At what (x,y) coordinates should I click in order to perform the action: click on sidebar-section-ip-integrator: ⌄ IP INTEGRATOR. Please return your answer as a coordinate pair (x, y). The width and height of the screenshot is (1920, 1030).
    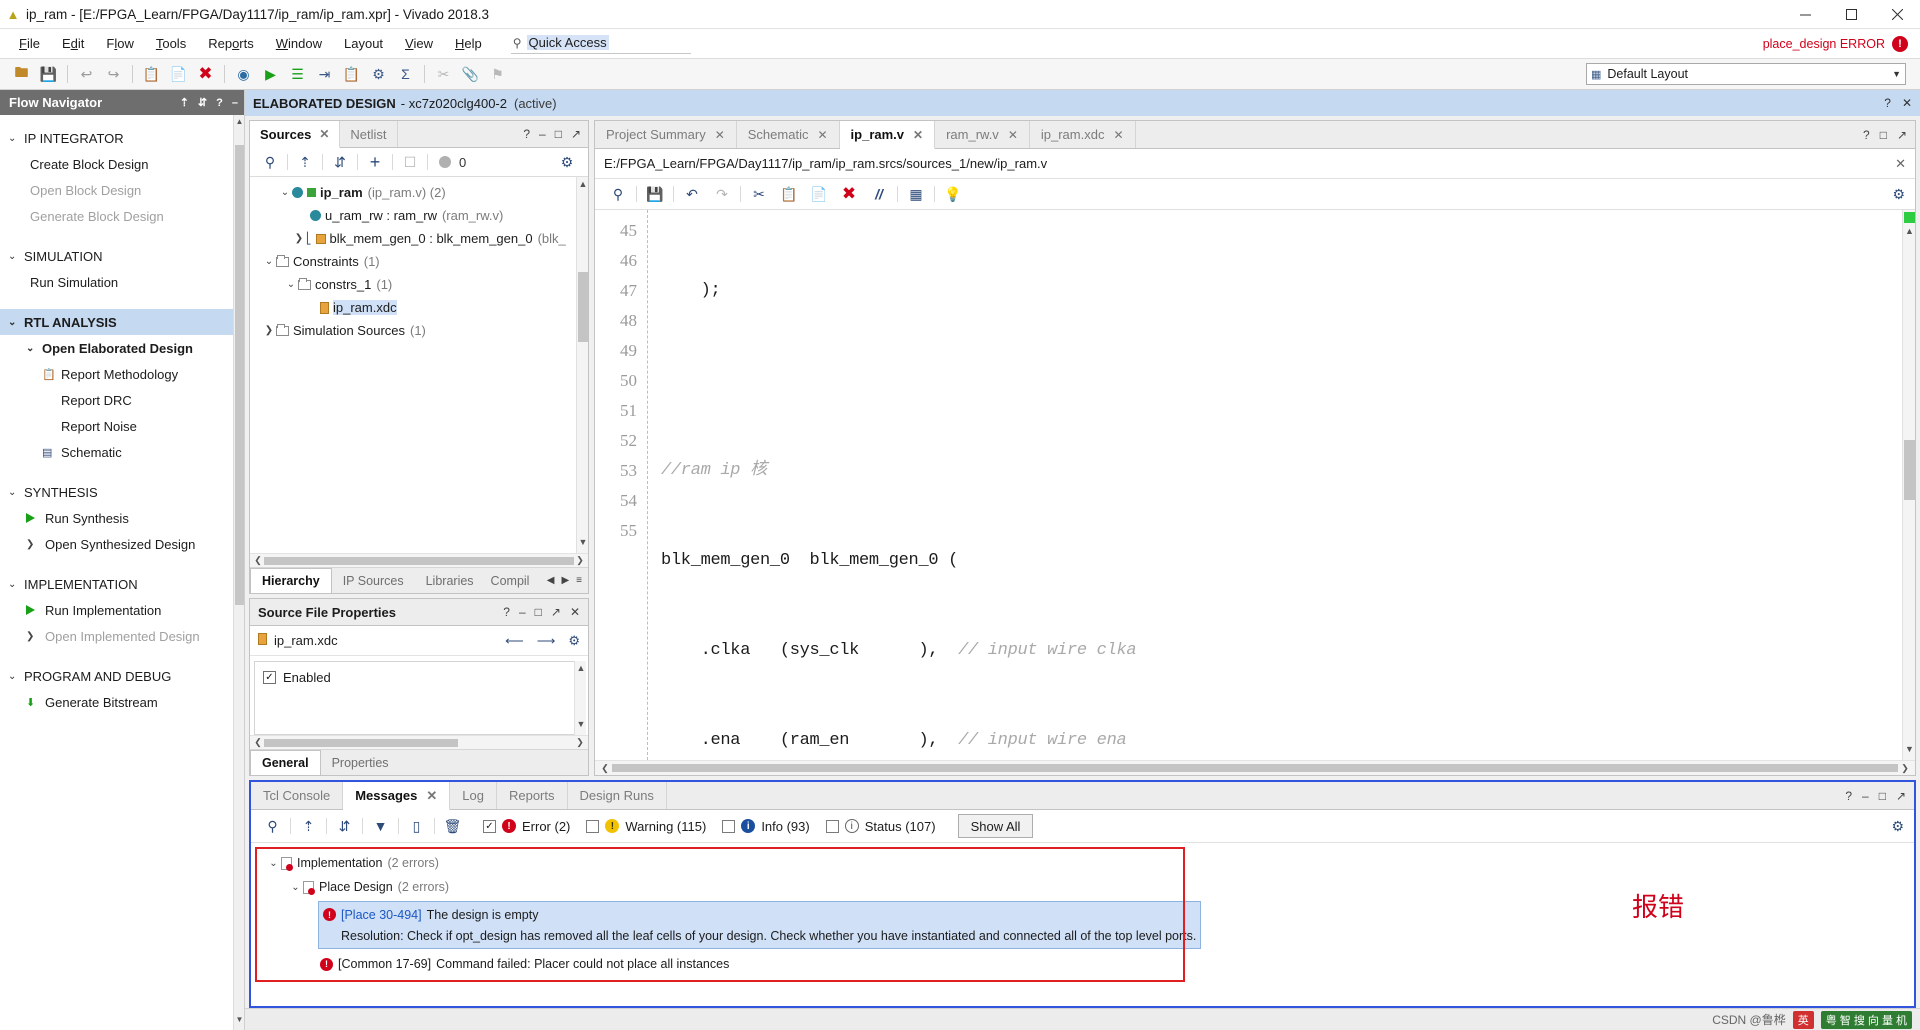
    Looking at the image, I should click on (122, 138).